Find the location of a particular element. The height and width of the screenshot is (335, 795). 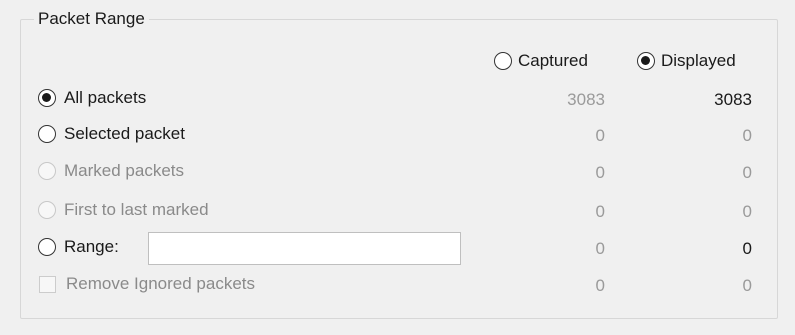

selected-packet-label: Selected packet is located at coordinates (124, 134).